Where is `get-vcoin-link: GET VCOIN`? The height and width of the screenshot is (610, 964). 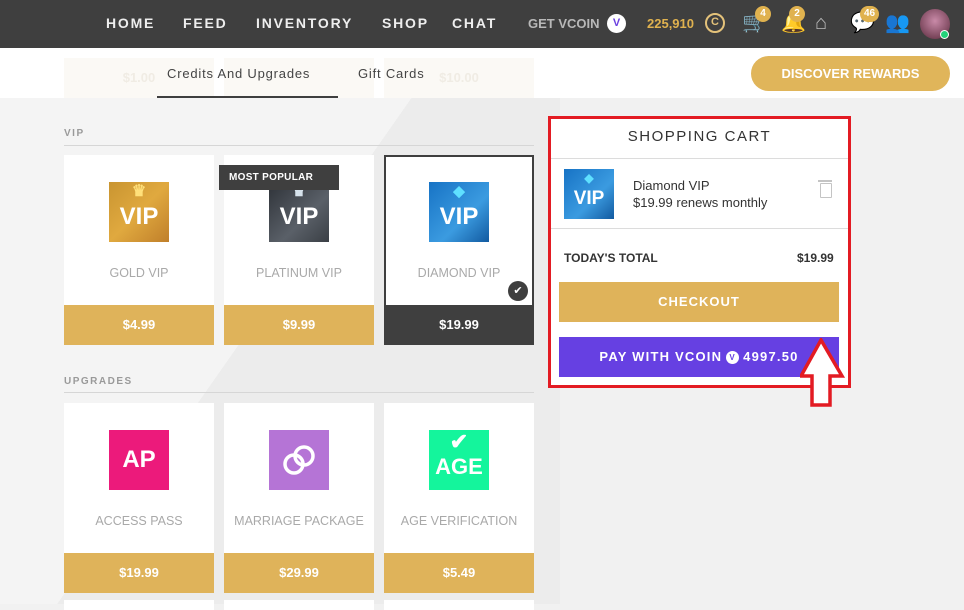 get-vcoin-link: GET VCOIN is located at coordinates (564, 23).